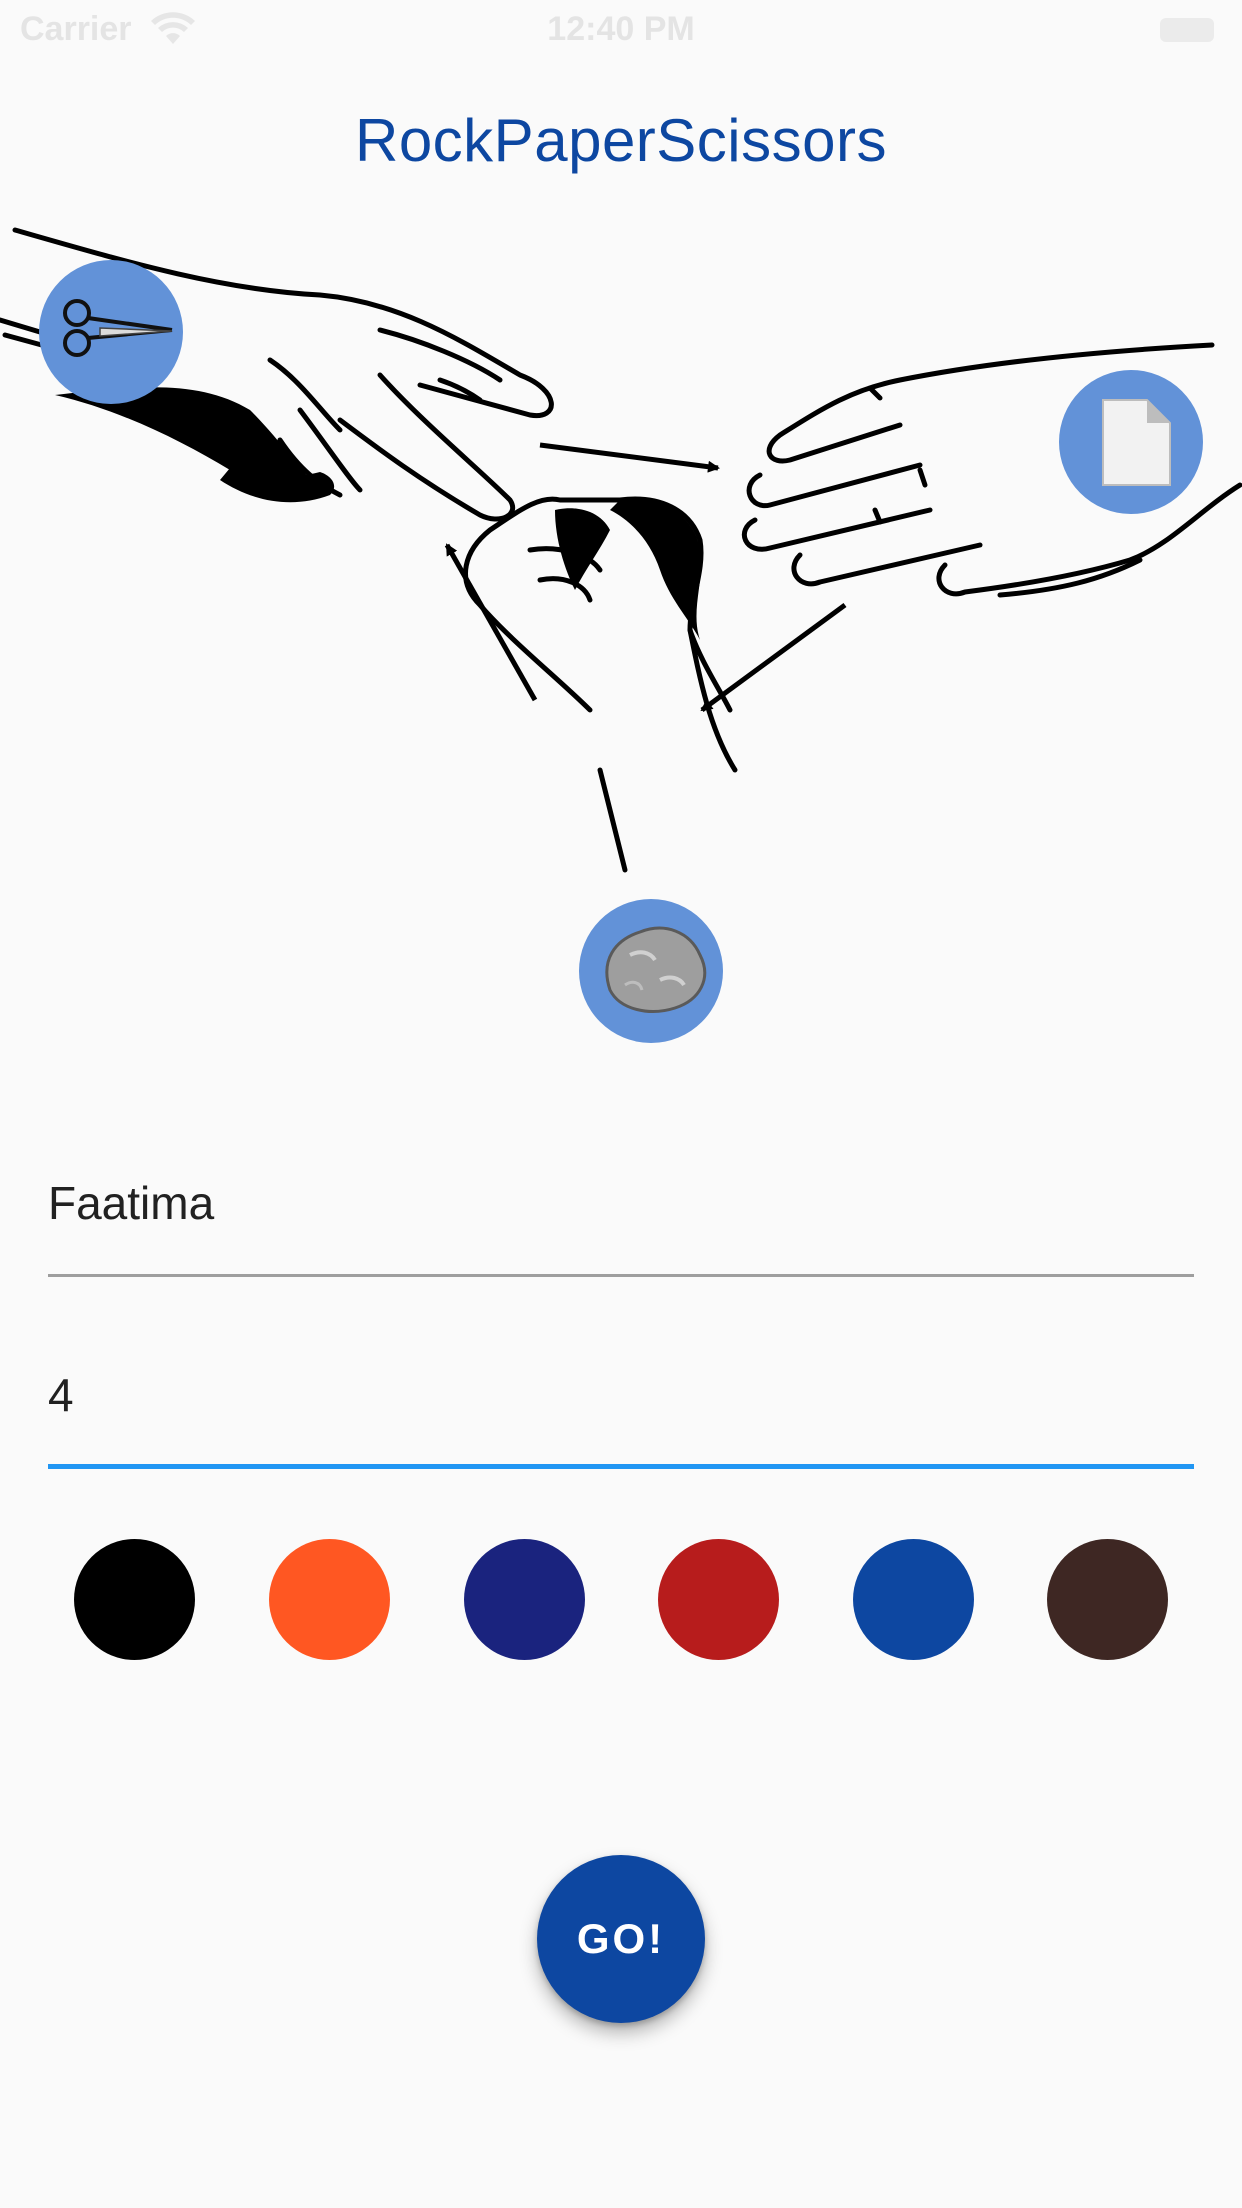 The height and width of the screenshot is (2208, 1242). What do you see at coordinates (134, 1599) in the screenshot?
I see `color-swatch-black` at bounding box center [134, 1599].